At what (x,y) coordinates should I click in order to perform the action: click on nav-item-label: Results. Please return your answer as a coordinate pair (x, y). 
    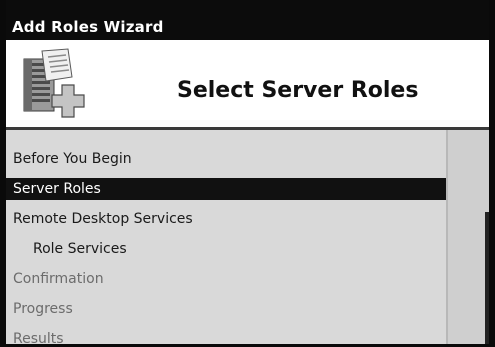
    Looking at the image, I should click on (38, 339).